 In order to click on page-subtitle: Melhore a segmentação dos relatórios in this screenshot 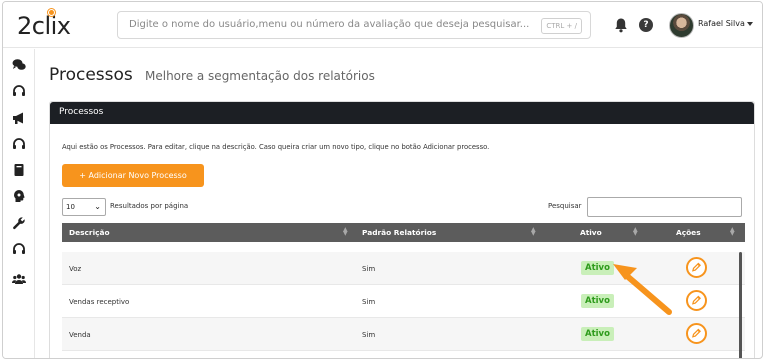, I will do `click(260, 76)`.